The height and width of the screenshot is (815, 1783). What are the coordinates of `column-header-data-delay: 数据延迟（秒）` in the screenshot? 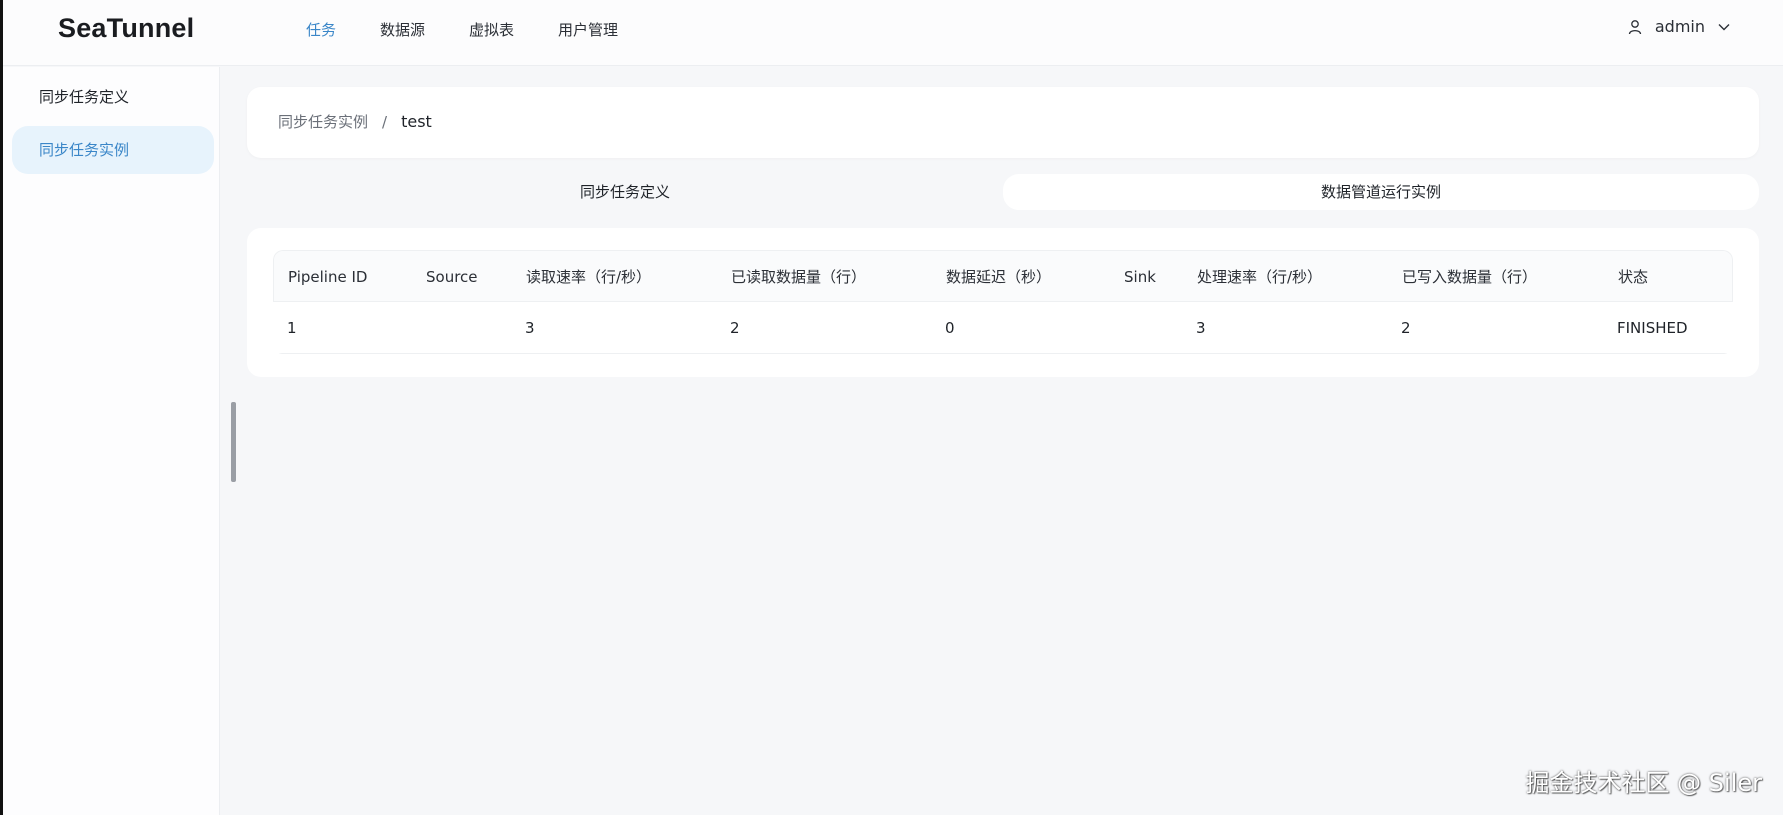 It's located at (999, 277).